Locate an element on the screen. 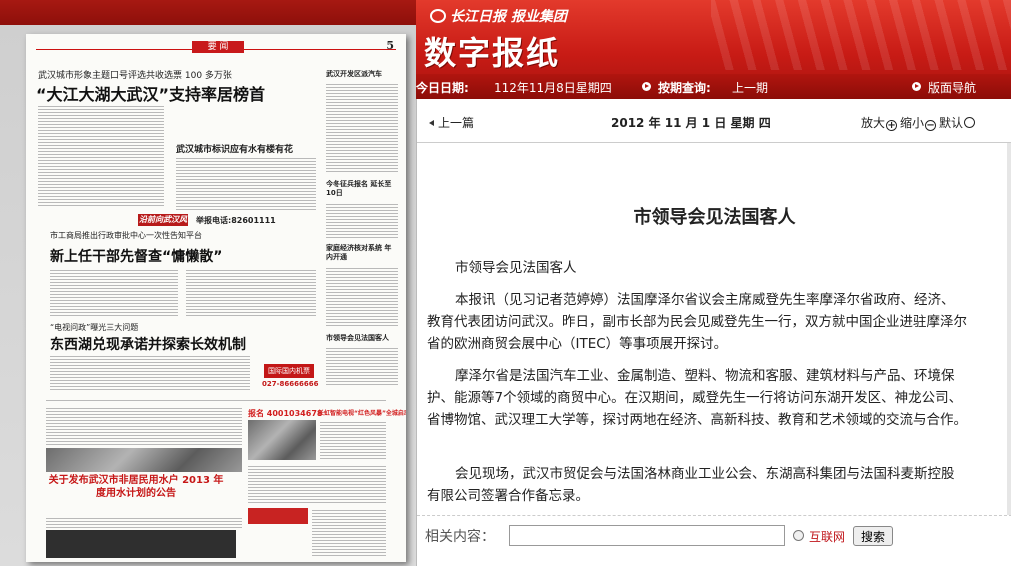 This screenshot has width=1011, height=566. site-title: 数字报纸 is located at coordinates (492, 53).